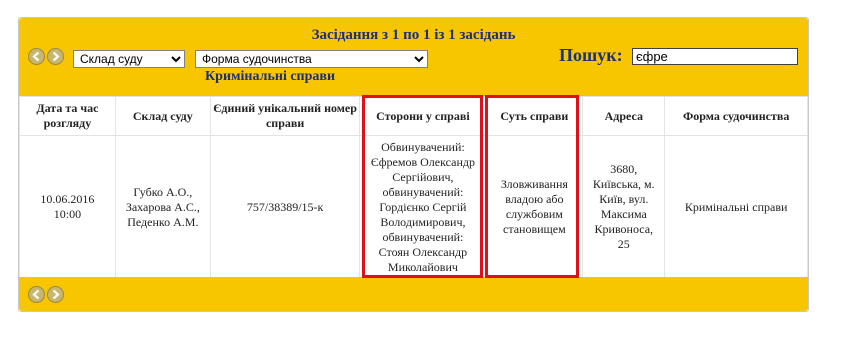 The height and width of the screenshot is (344, 847). Describe the element at coordinates (736, 116) in the screenshot. I see `column-header-form: Форма судочинства` at that location.